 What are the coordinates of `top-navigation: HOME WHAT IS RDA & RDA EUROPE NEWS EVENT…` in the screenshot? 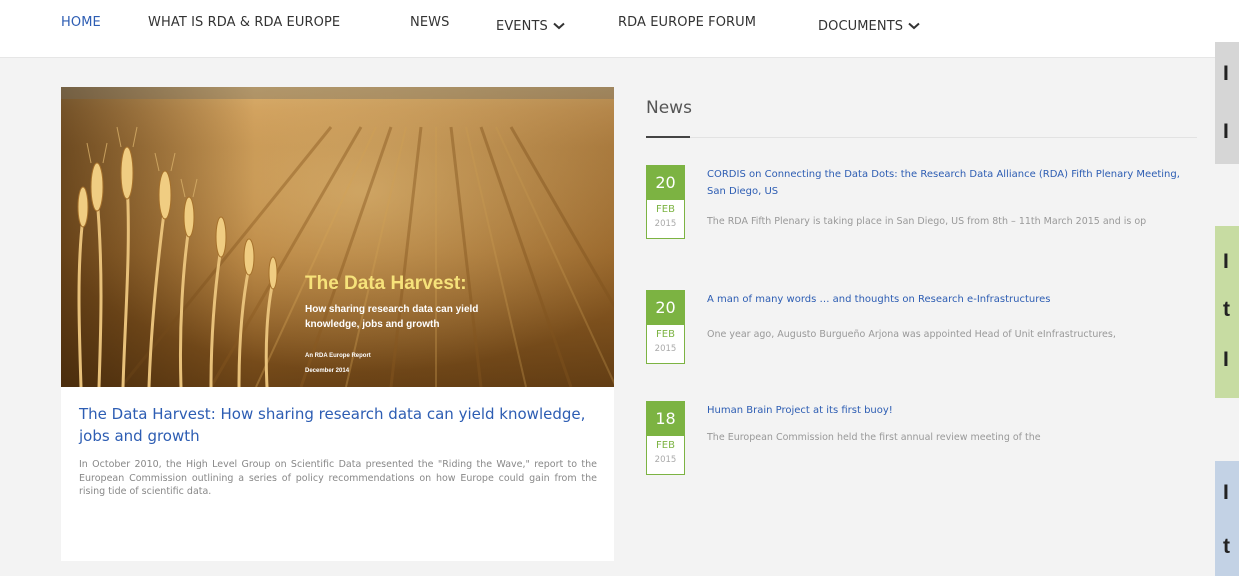 It's located at (619, 29).